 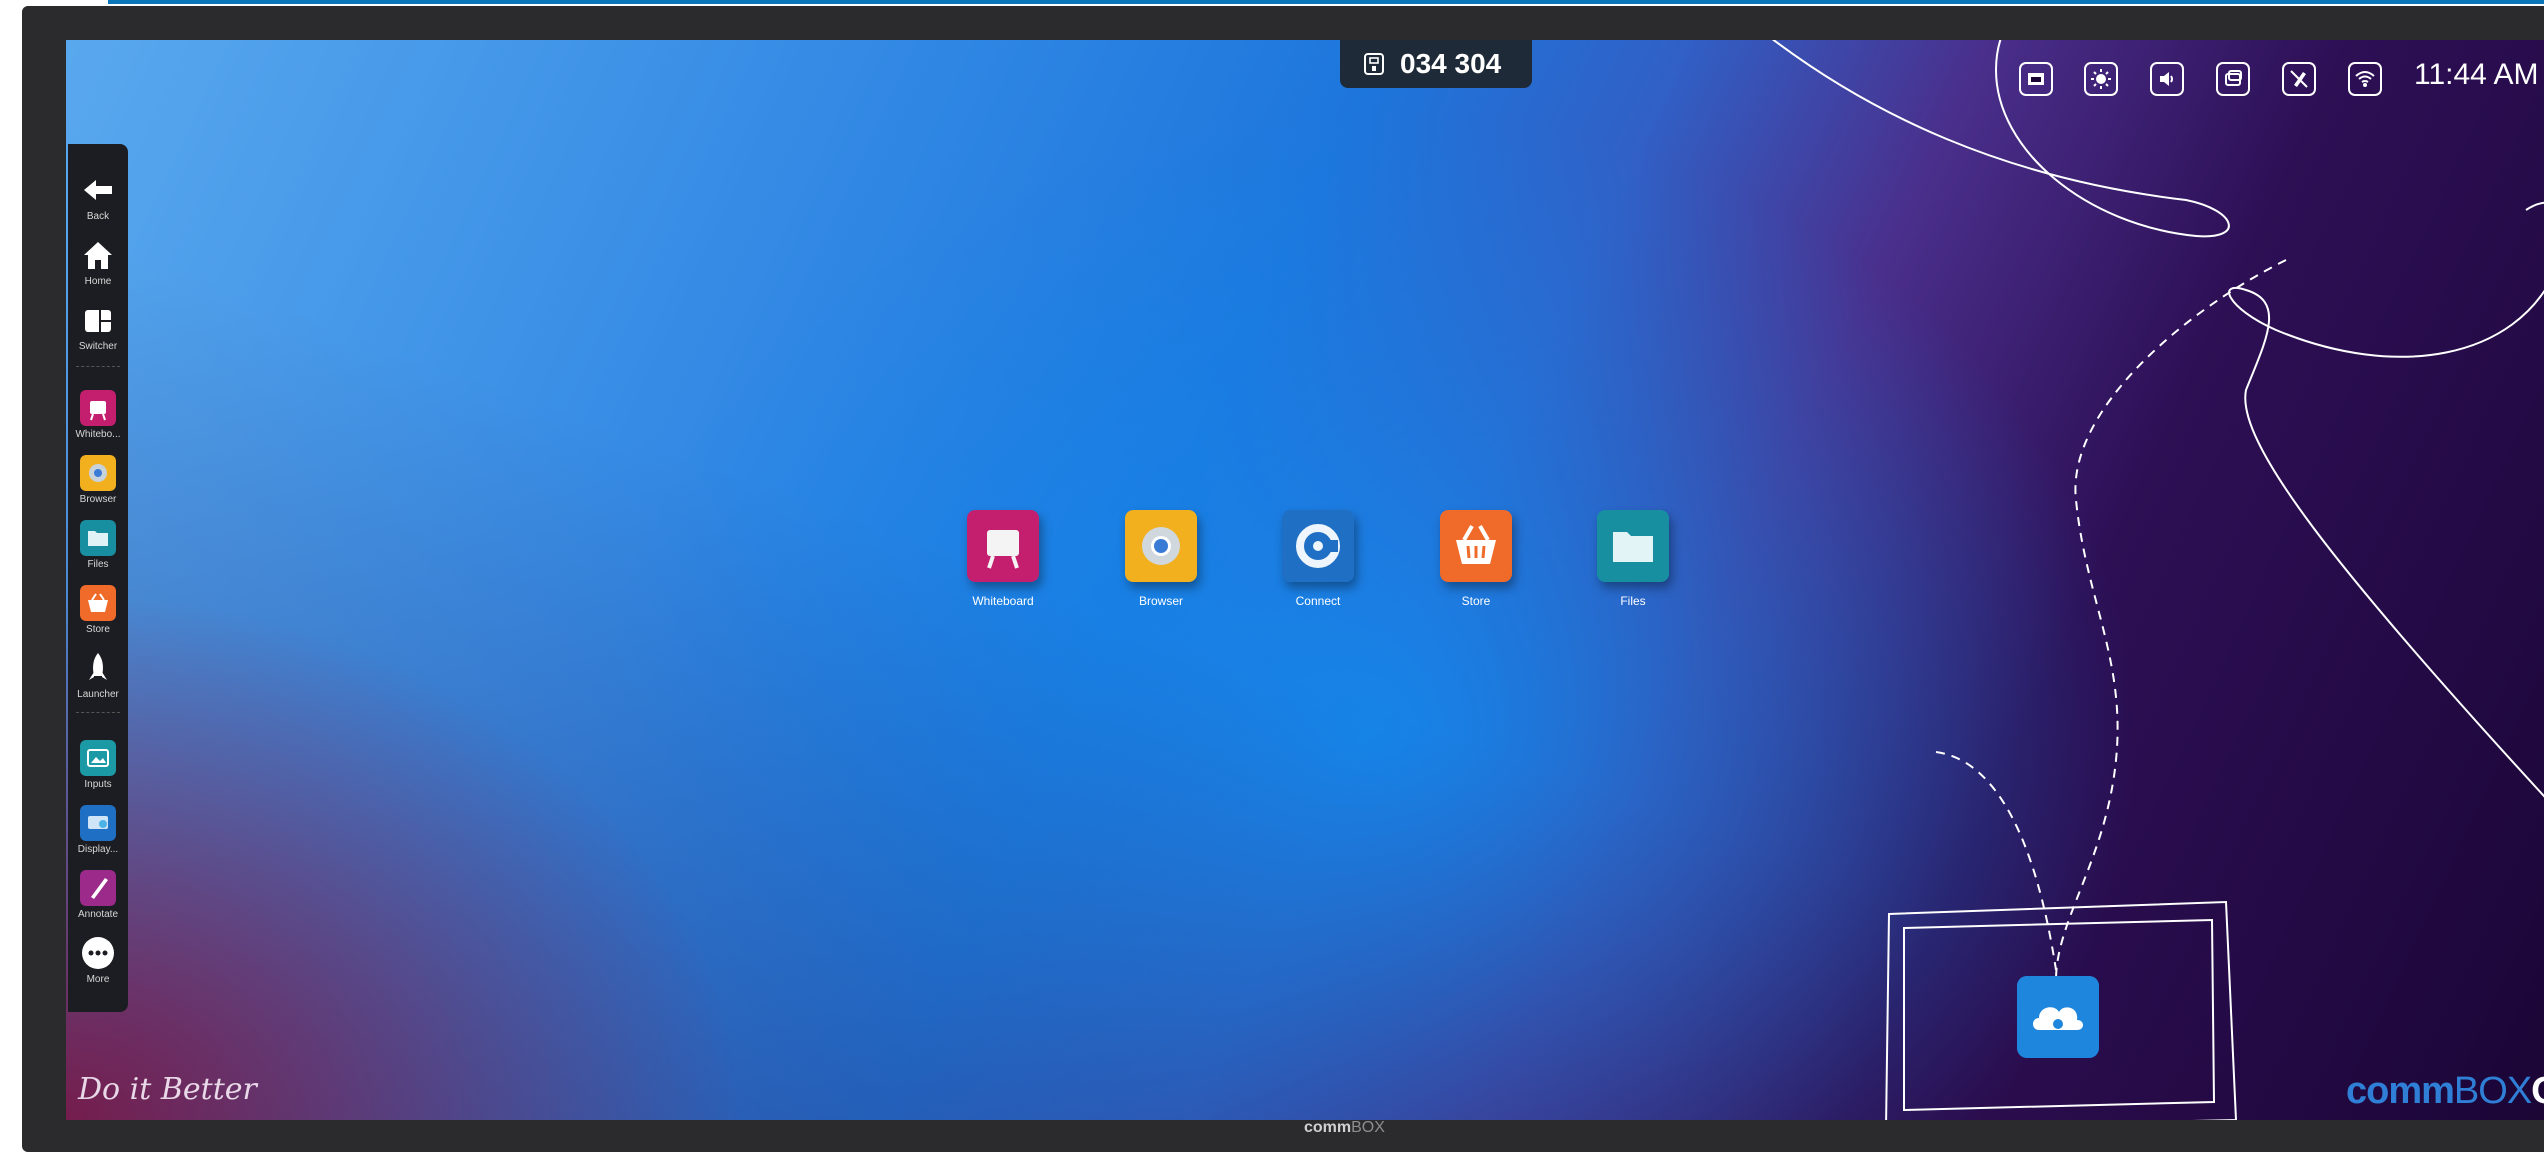 I want to click on sidebar-item-annotate: Annotate, so click(x=98, y=895).